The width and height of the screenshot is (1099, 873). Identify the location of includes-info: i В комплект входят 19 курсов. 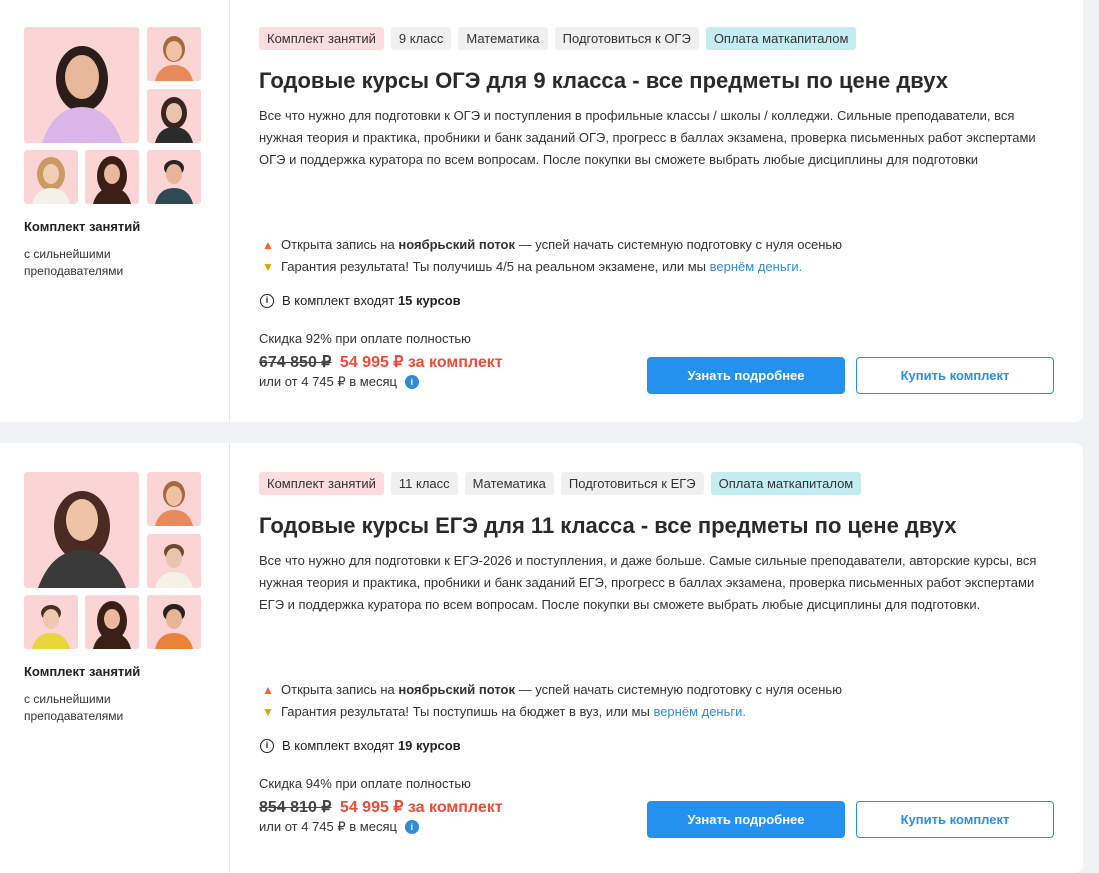
(360, 745).